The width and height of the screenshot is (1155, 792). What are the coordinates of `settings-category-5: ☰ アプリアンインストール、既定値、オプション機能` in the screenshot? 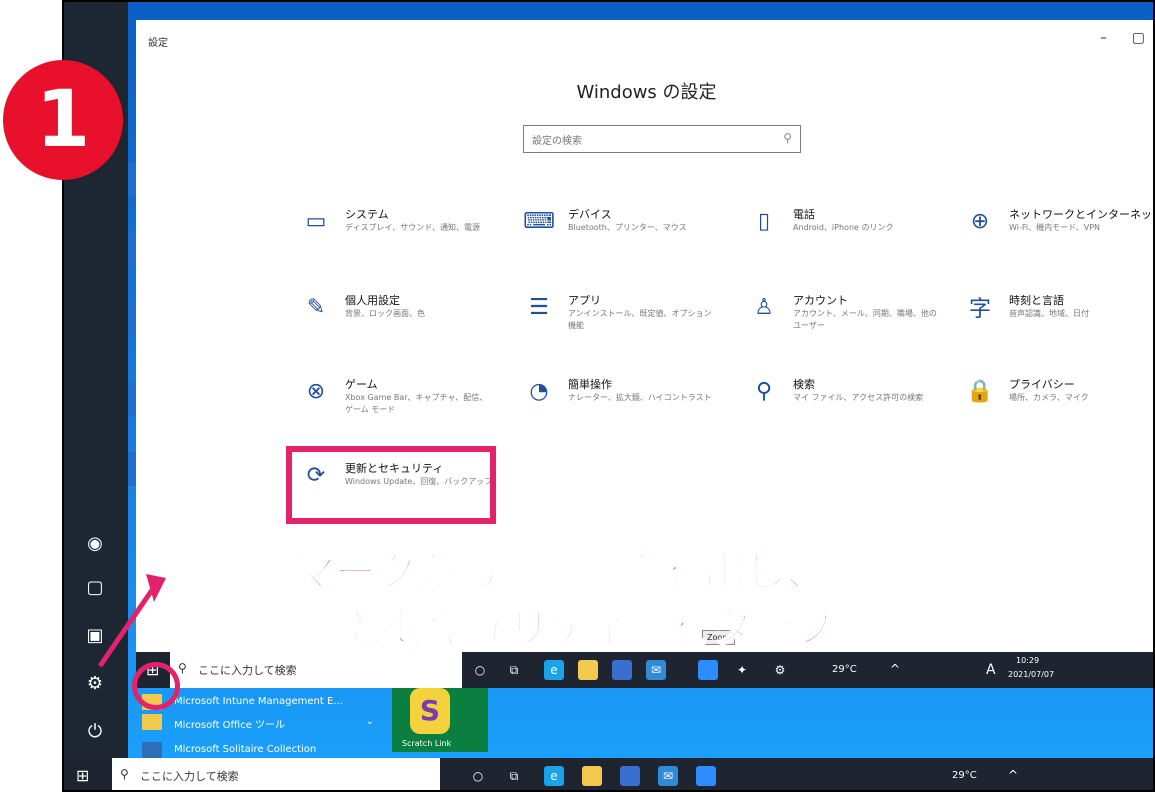 It's located at (622, 322).